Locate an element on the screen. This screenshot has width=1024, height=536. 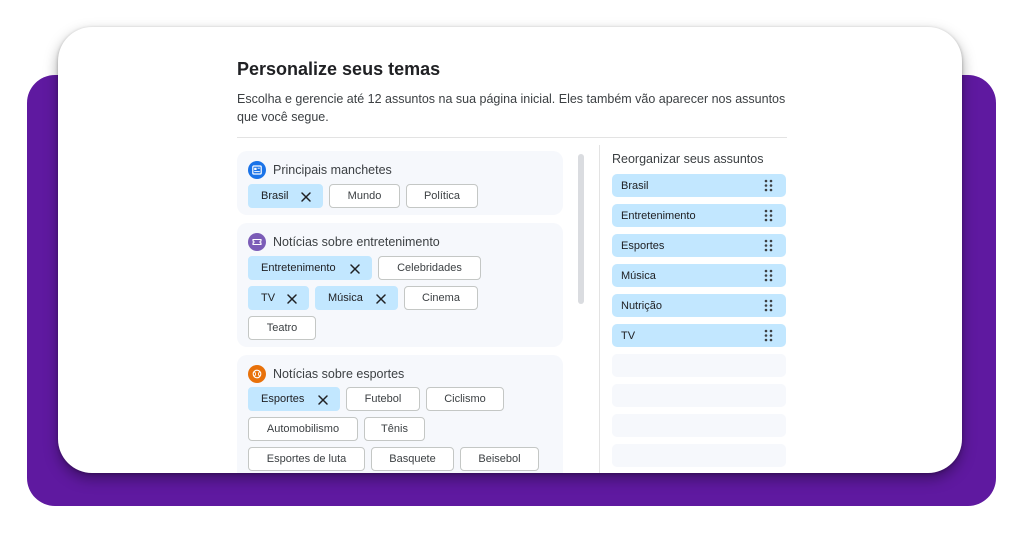
chip-tv: TV is located at coordinates (278, 298).